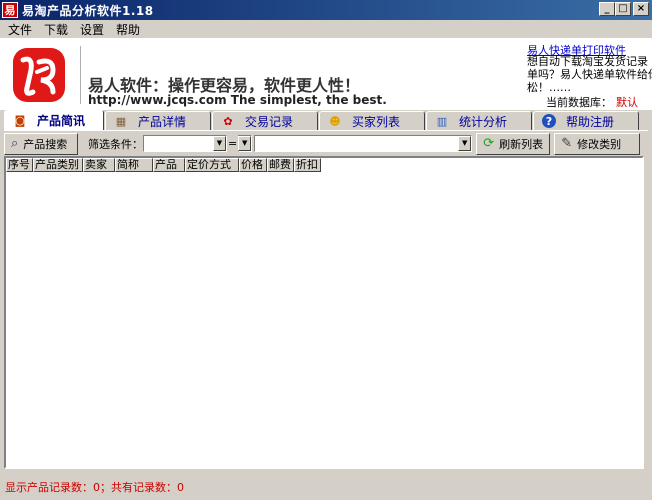 The image size is (652, 500). I want to click on tab-product-news: ◙ 产品简讯, so click(54, 120).